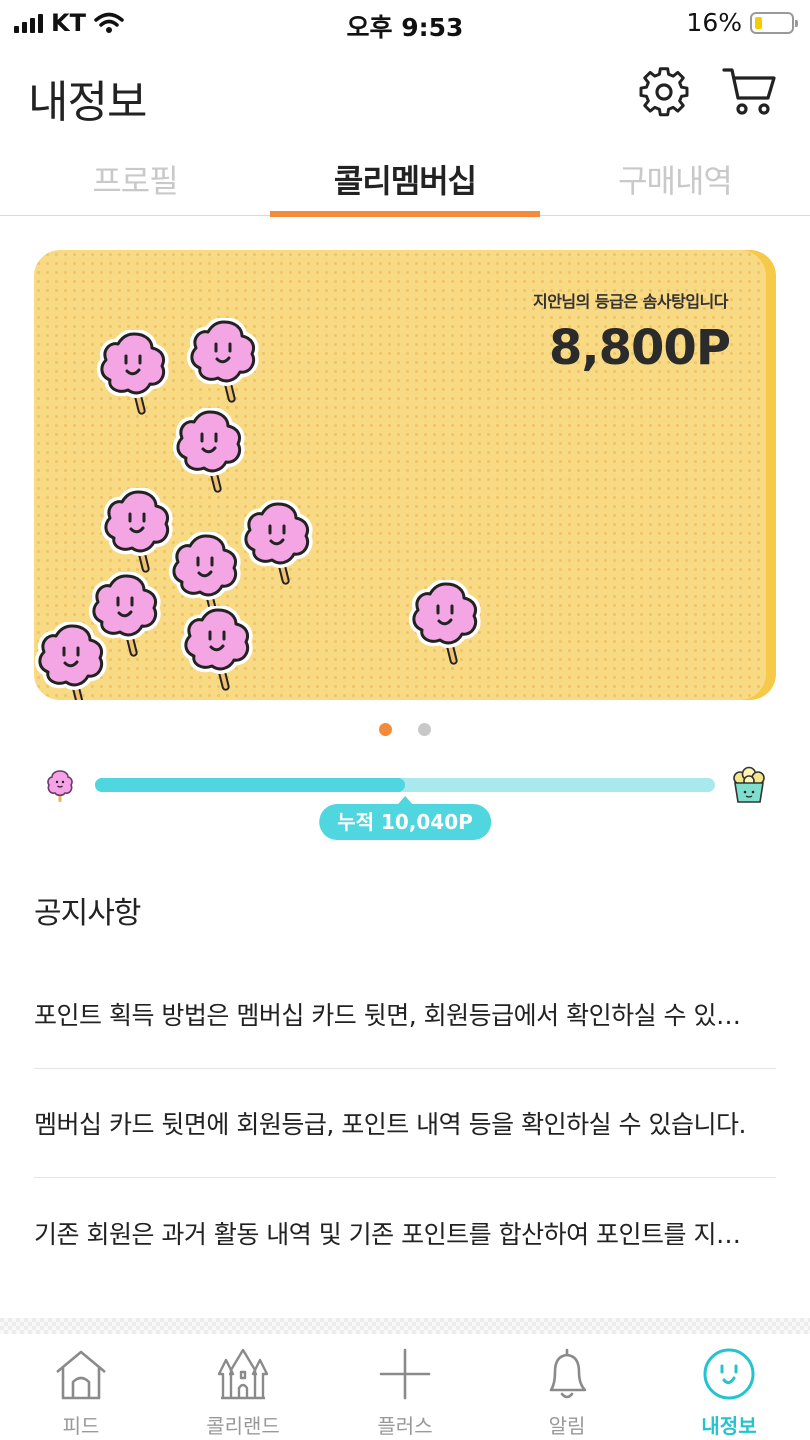  I want to click on battery-icon, so click(774, 22).